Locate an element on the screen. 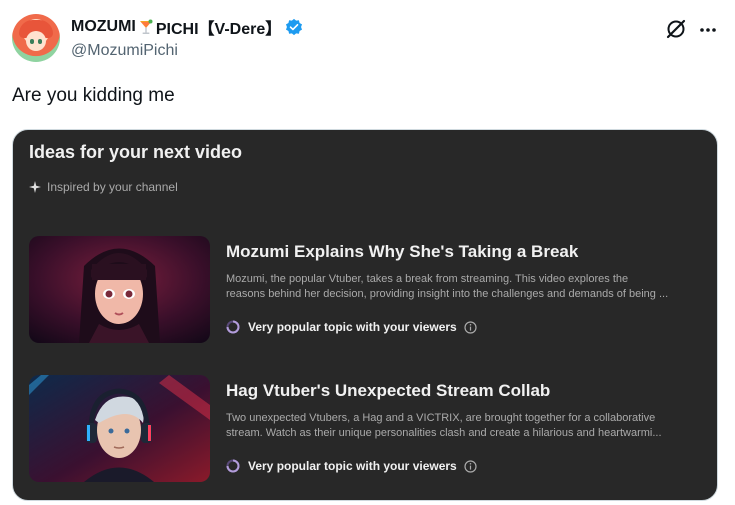  grok-icon is located at coordinates (676, 29).